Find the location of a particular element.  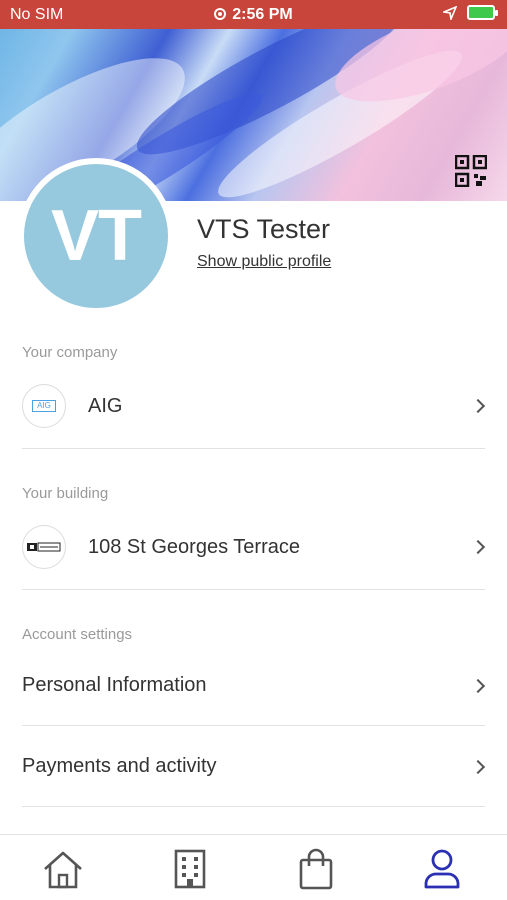

personal-information-row: Personal Information is located at coordinates (254, 686).